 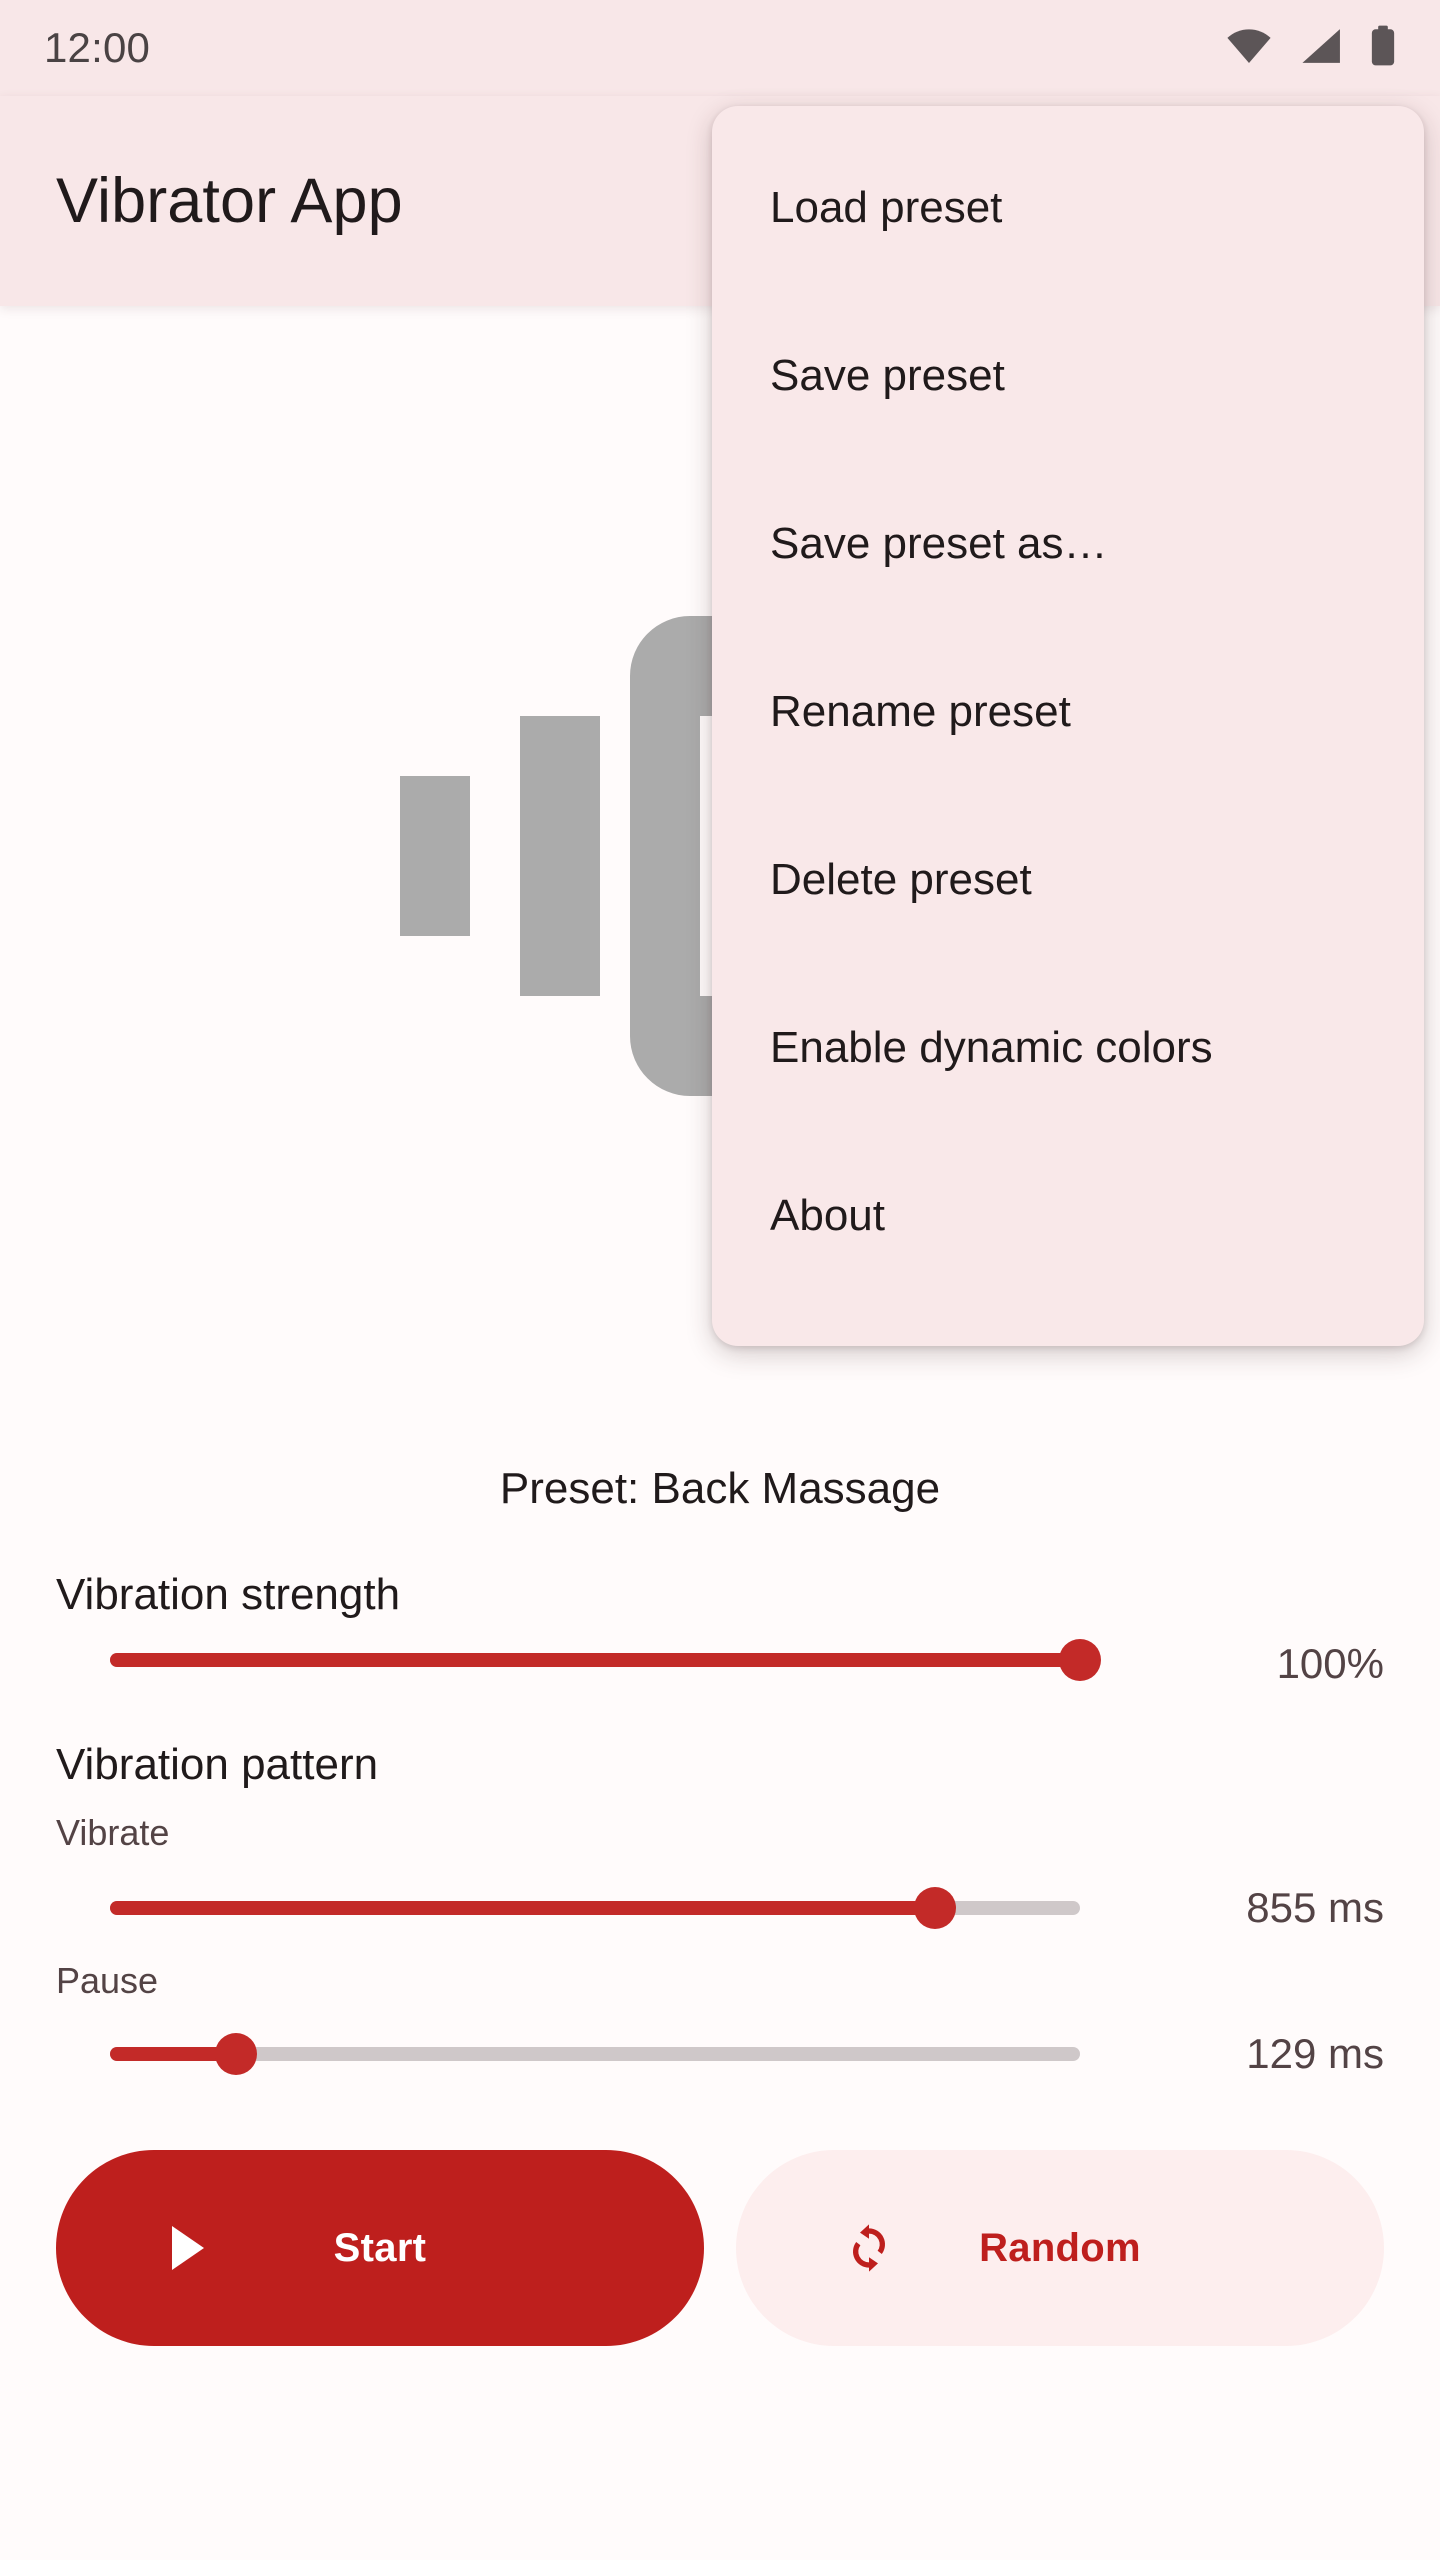 What do you see at coordinates (901, 879) in the screenshot?
I see `menu-item-label: Delete preset` at bounding box center [901, 879].